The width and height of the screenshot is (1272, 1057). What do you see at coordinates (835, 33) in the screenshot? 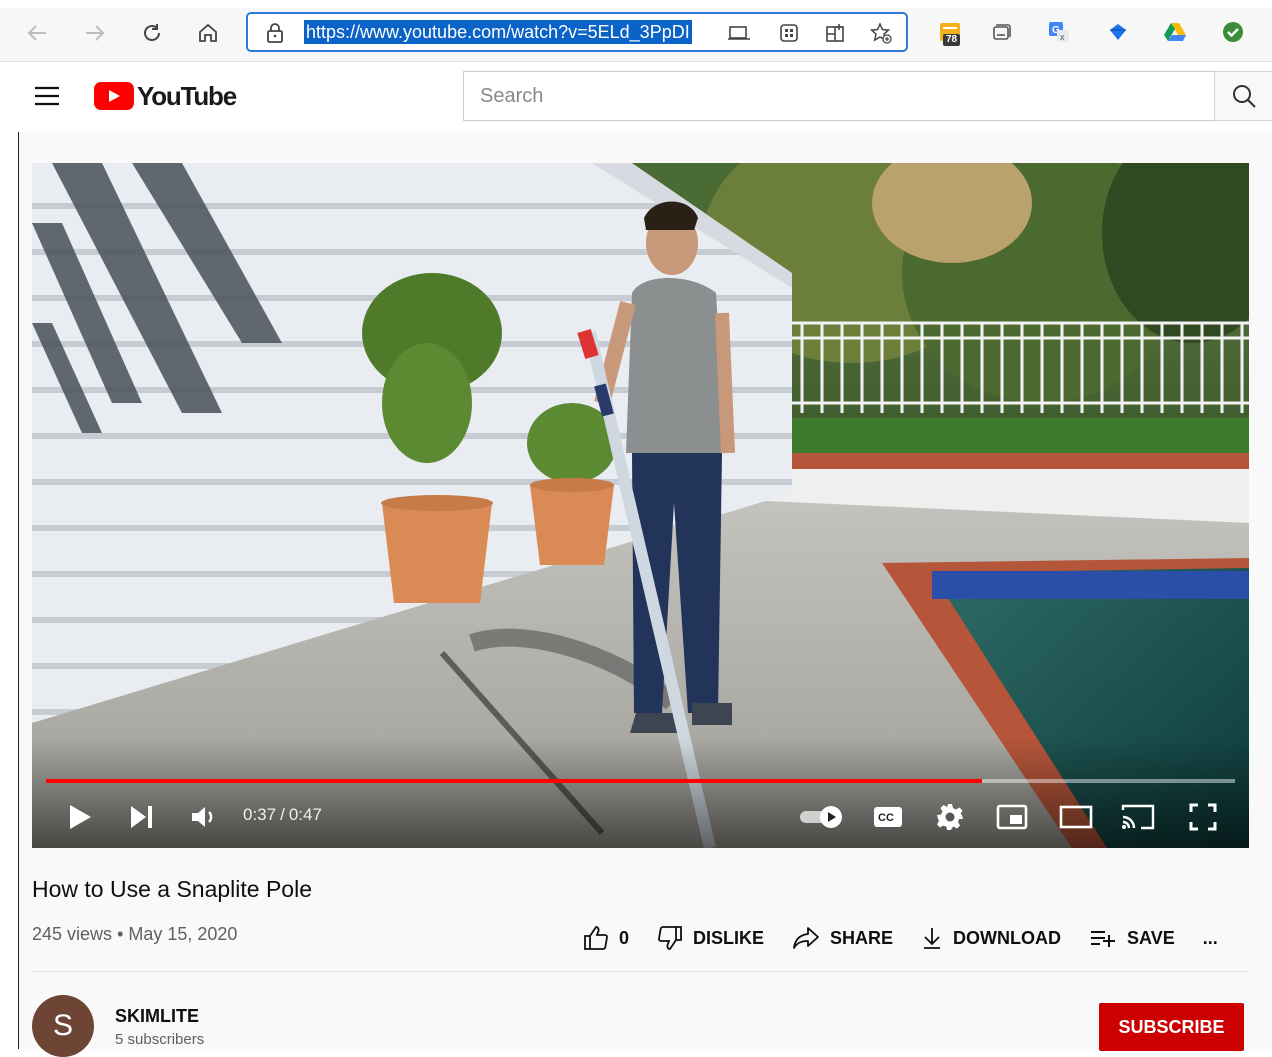
I see `split-screen-icon` at bounding box center [835, 33].